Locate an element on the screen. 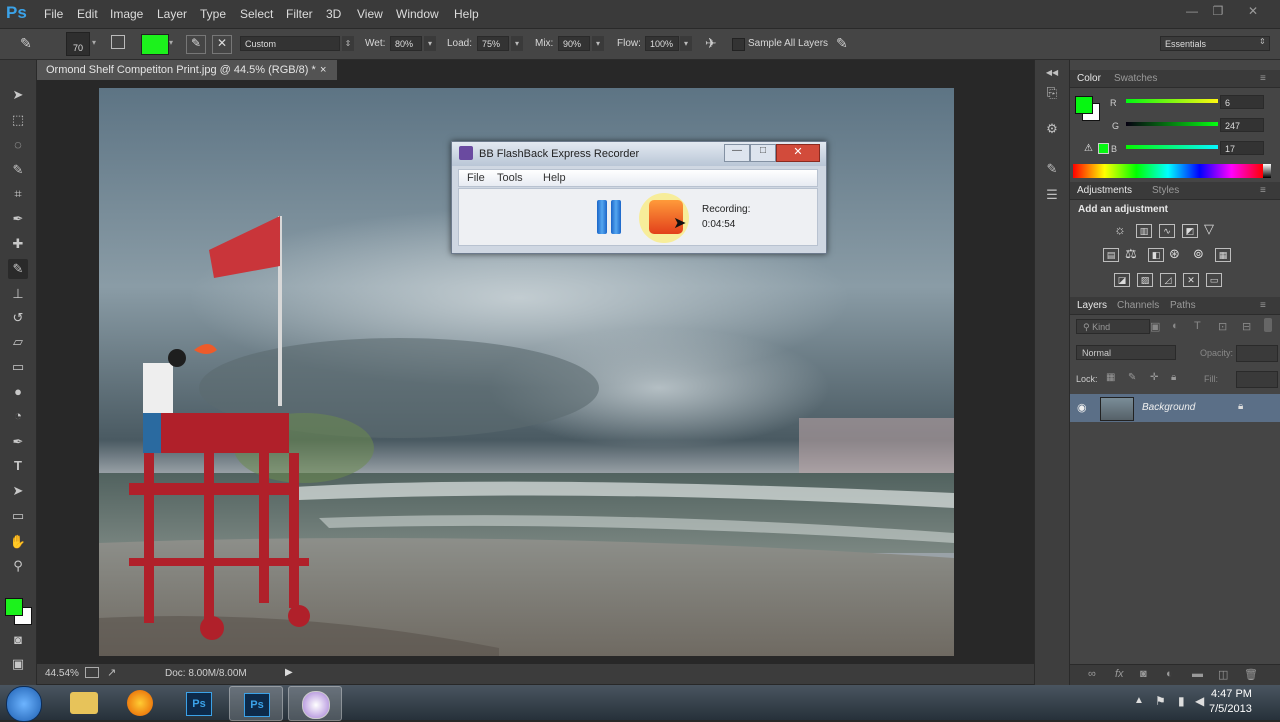 The width and height of the screenshot is (1280, 722). layer-row: ◉ Background 🔒︎ is located at coordinates (1175, 408).